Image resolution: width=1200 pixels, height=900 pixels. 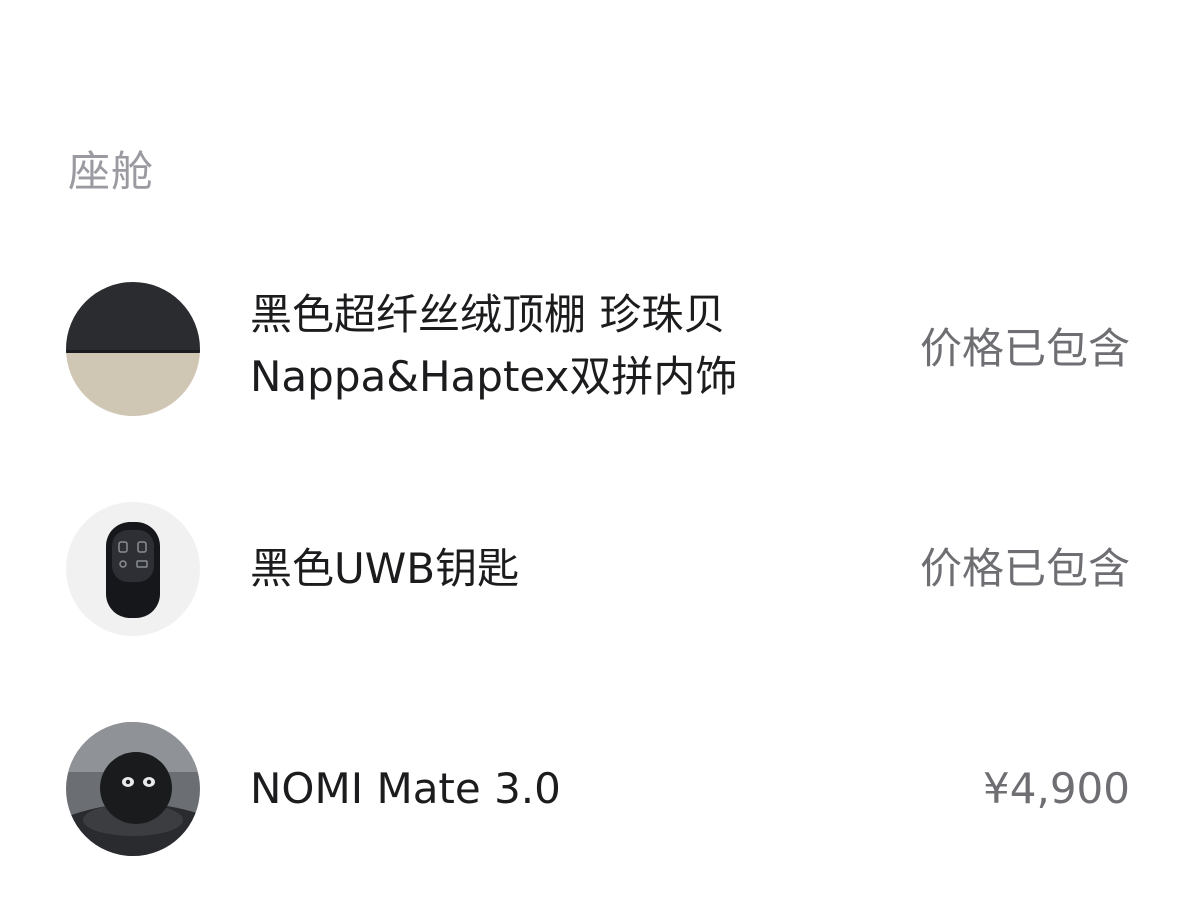 What do you see at coordinates (133, 349) in the screenshot?
I see `interior-swatch-thumbnail` at bounding box center [133, 349].